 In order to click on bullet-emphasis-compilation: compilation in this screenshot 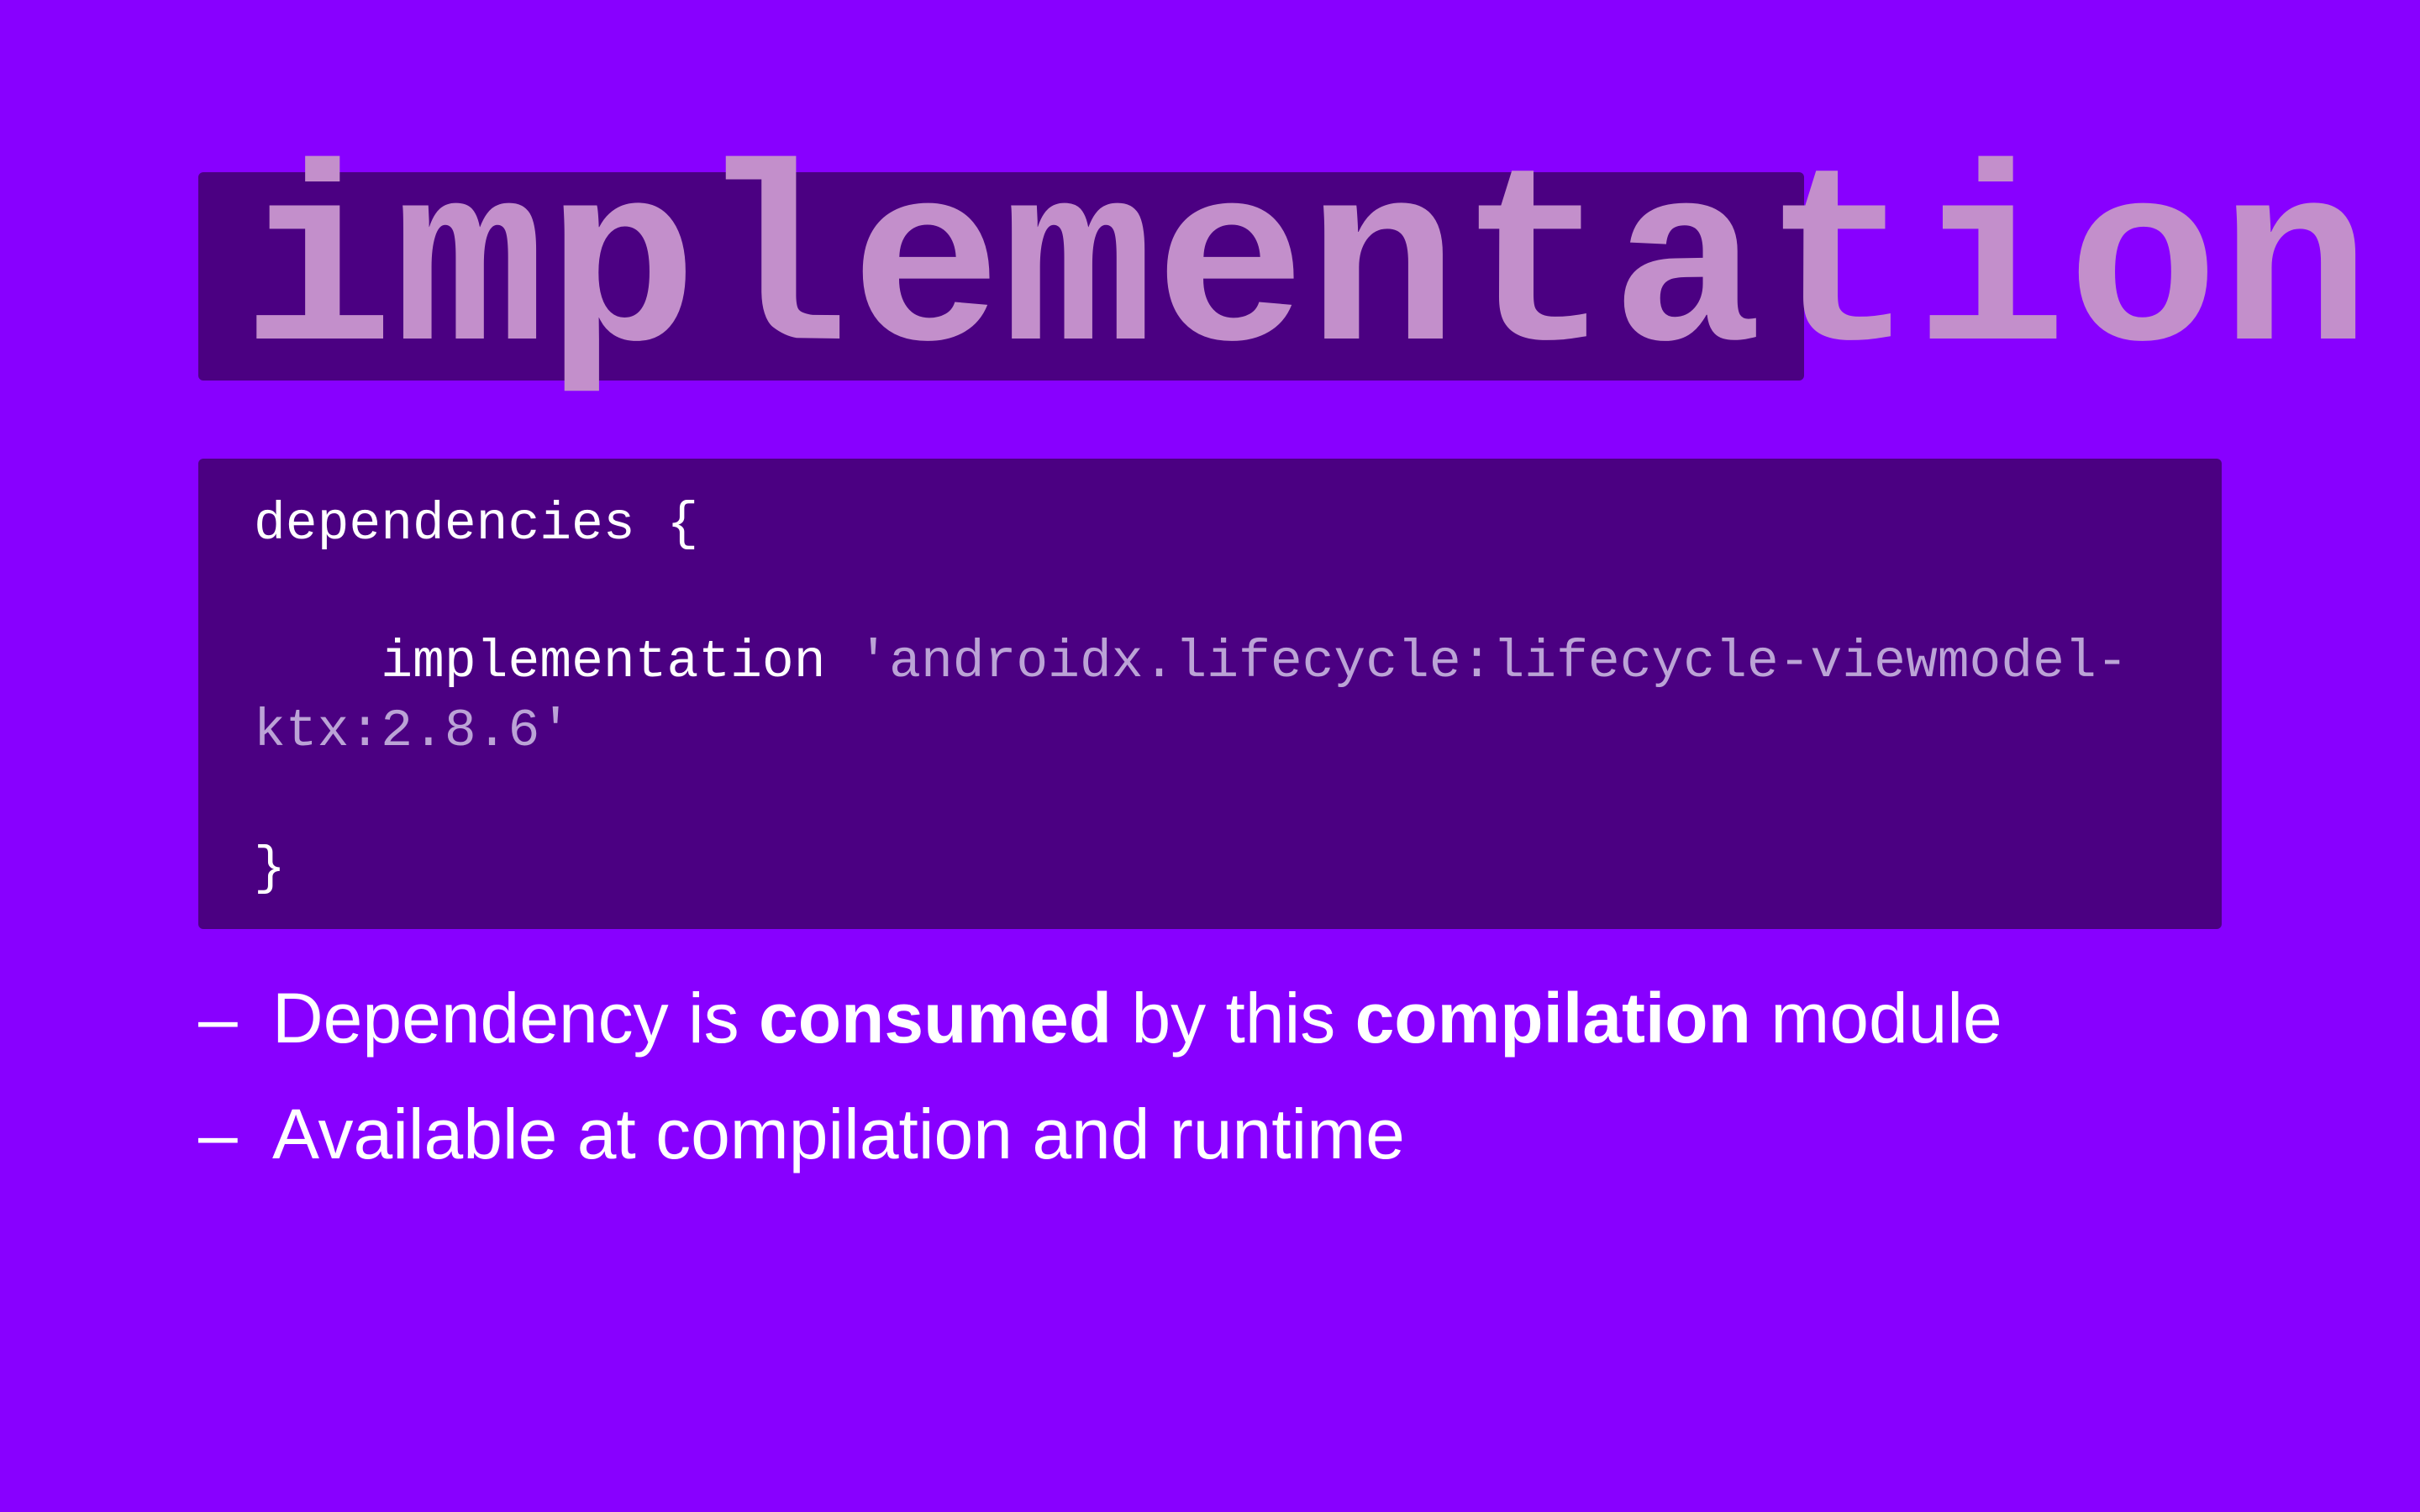, I will do `click(1553, 1018)`.